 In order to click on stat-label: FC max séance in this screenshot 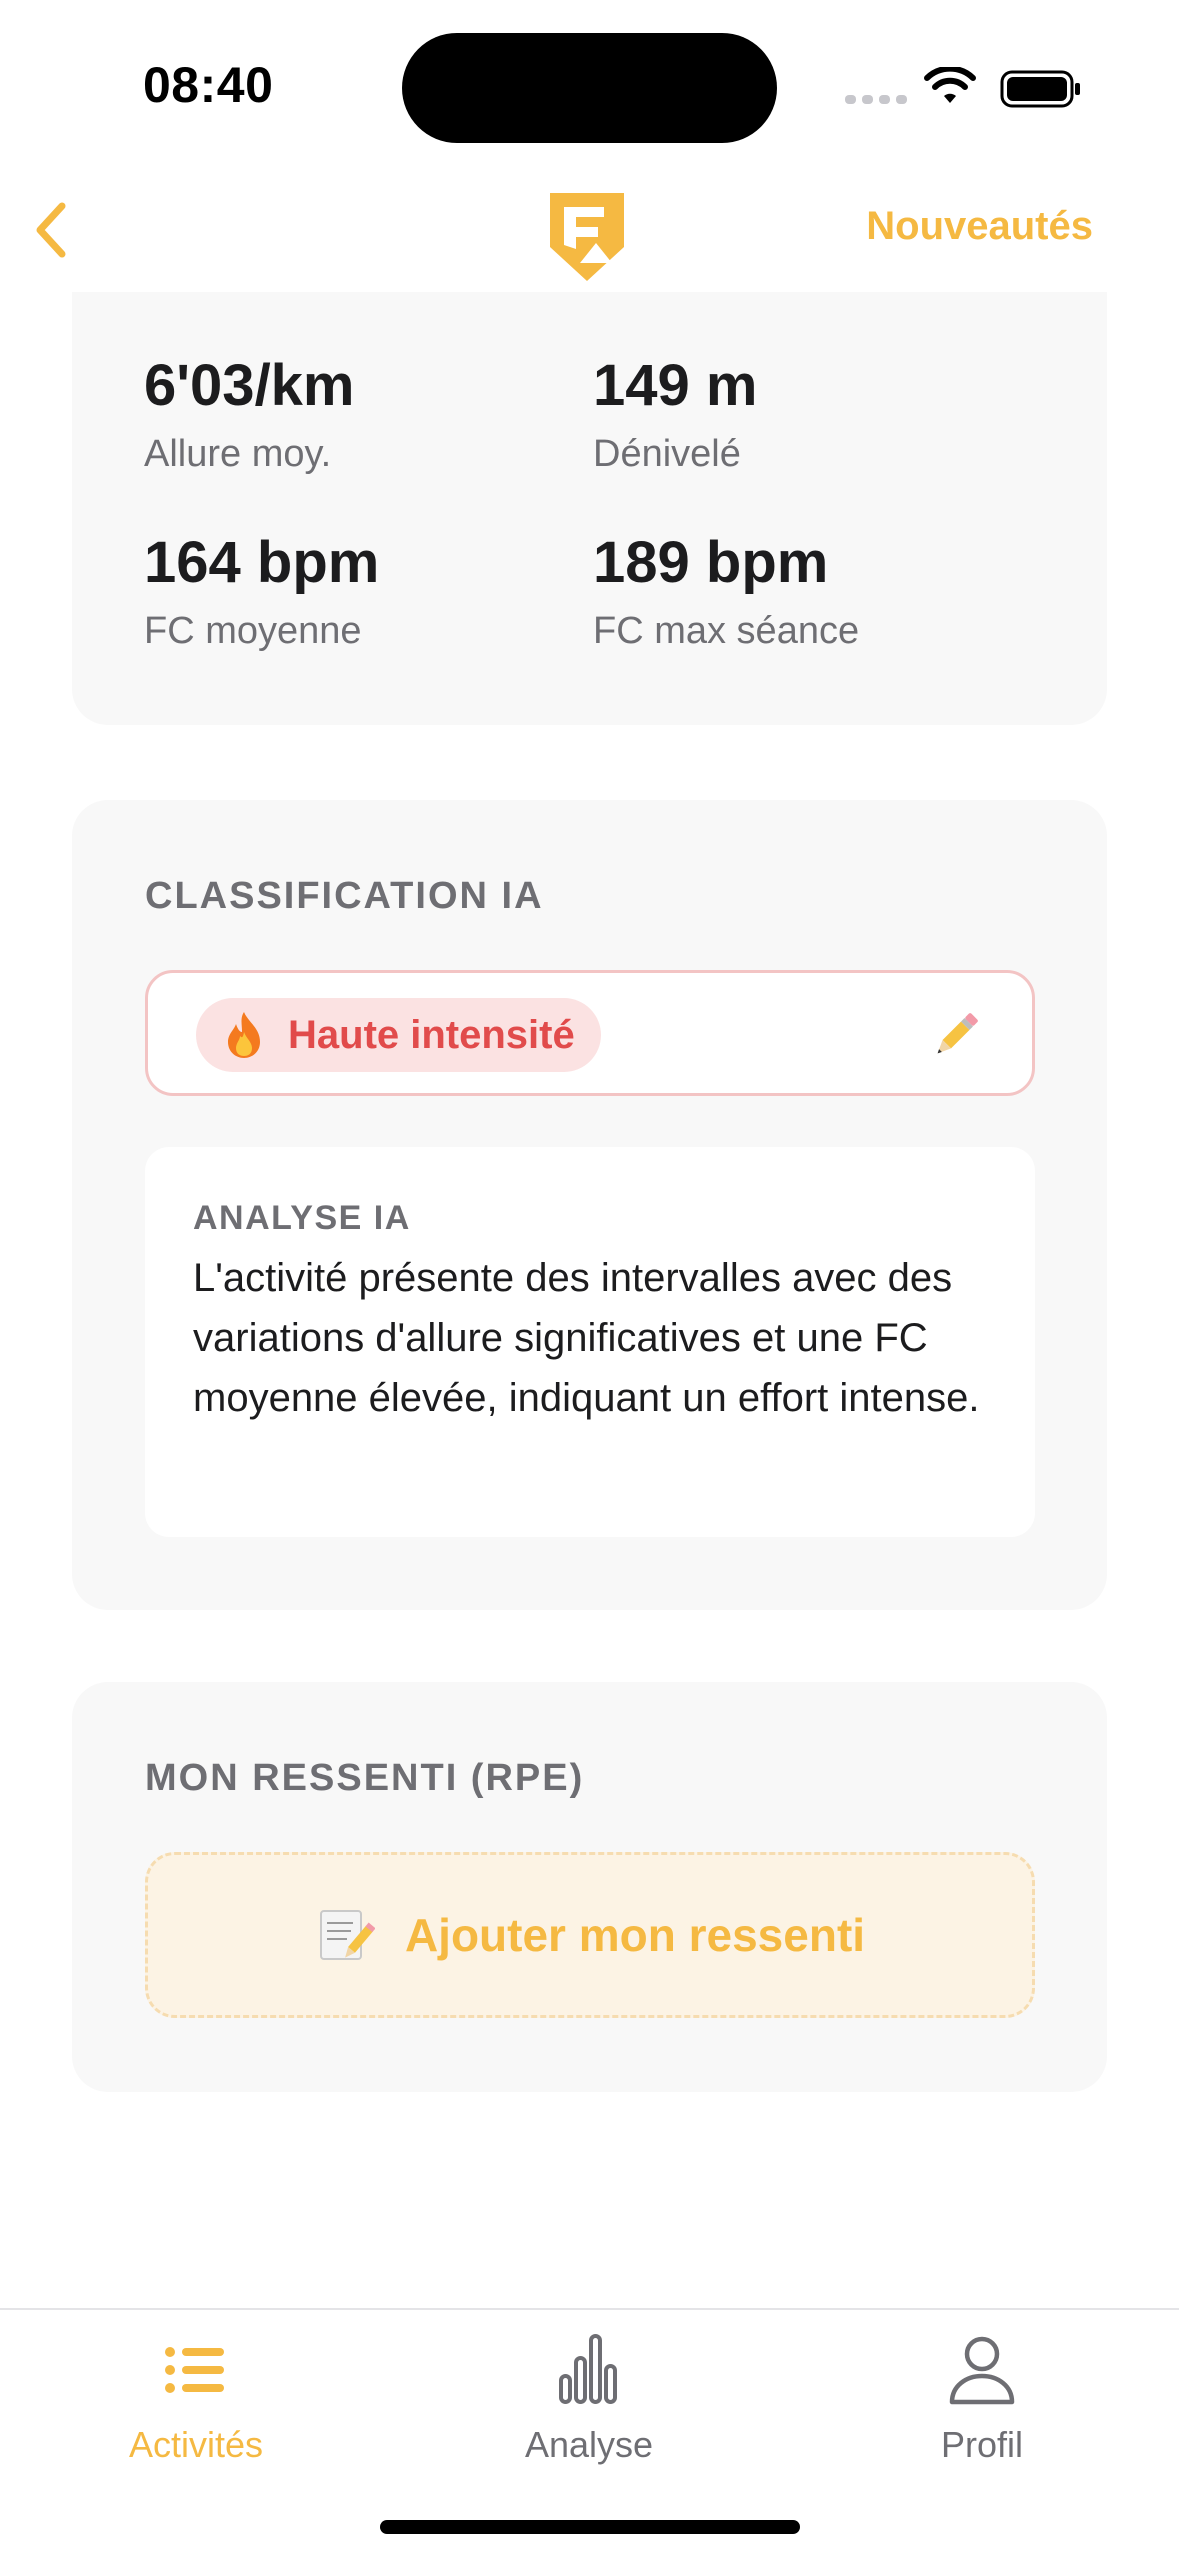, I will do `click(726, 631)`.